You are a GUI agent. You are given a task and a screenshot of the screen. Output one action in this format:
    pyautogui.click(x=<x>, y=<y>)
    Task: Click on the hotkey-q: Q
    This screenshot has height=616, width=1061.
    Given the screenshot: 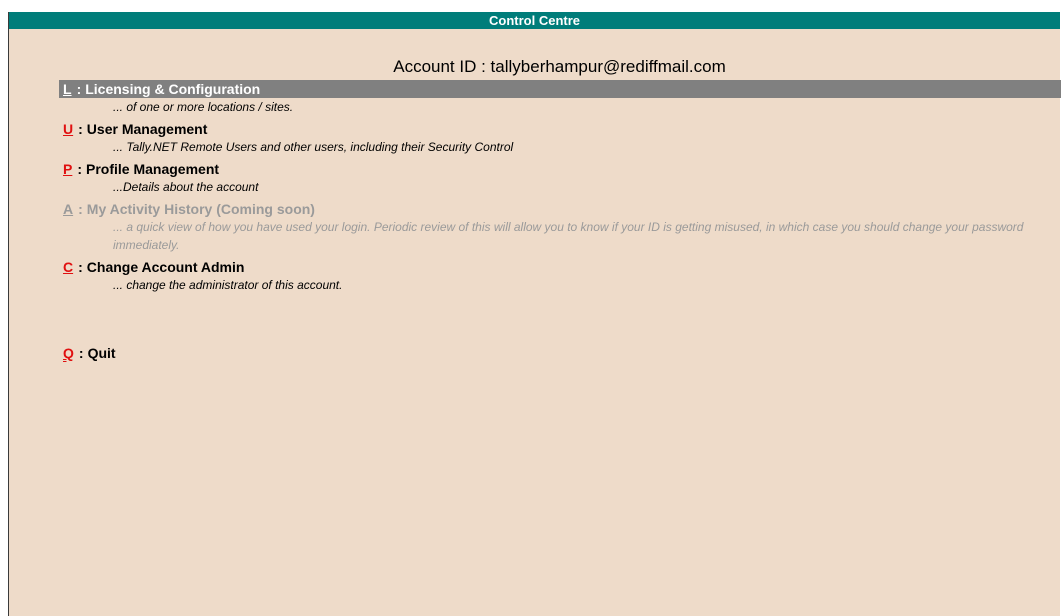 What is the action you would take?
    pyautogui.click(x=68, y=353)
    